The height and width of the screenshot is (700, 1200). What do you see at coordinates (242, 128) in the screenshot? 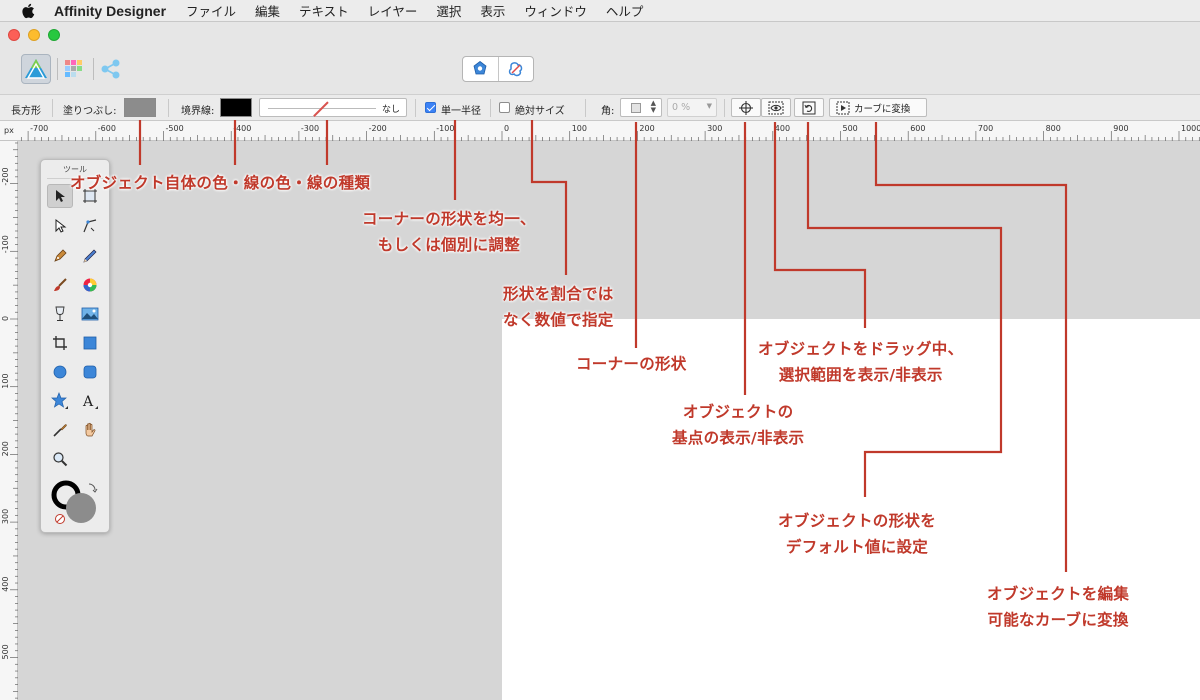
I see `ruler-tick-label: -400` at bounding box center [242, 128].